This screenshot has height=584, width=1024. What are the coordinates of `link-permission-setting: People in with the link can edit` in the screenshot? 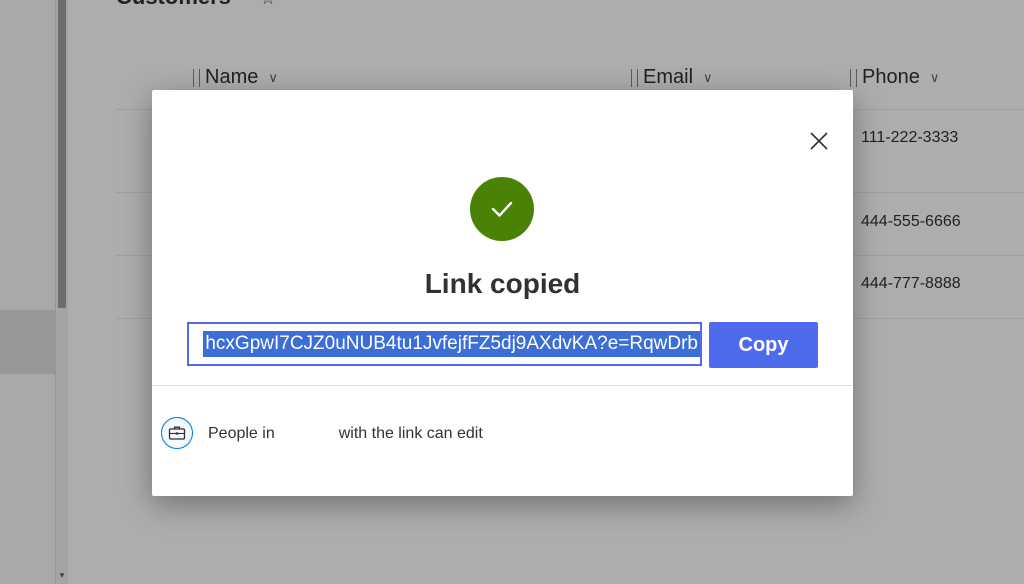 It's located at (345, 434).